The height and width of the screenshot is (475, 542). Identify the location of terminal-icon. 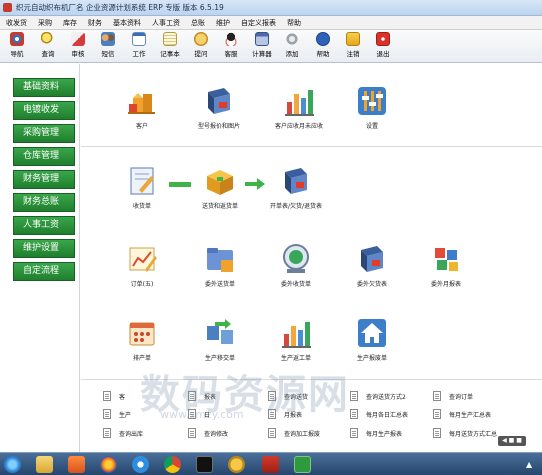
(204, 464).